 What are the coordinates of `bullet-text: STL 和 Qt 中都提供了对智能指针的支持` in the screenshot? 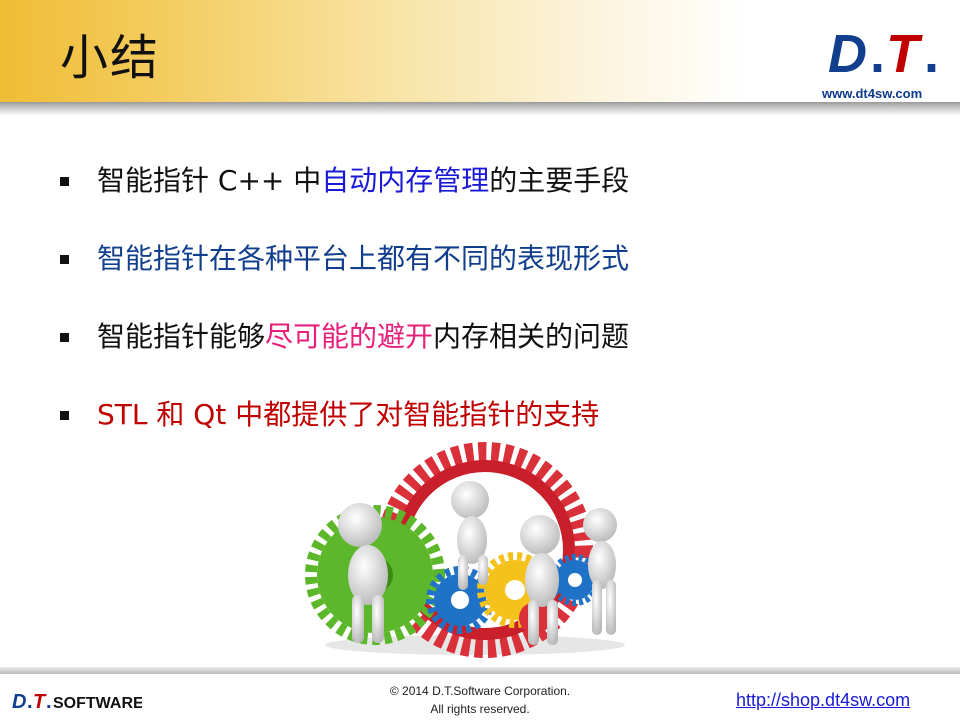 It's located at (348, 414).